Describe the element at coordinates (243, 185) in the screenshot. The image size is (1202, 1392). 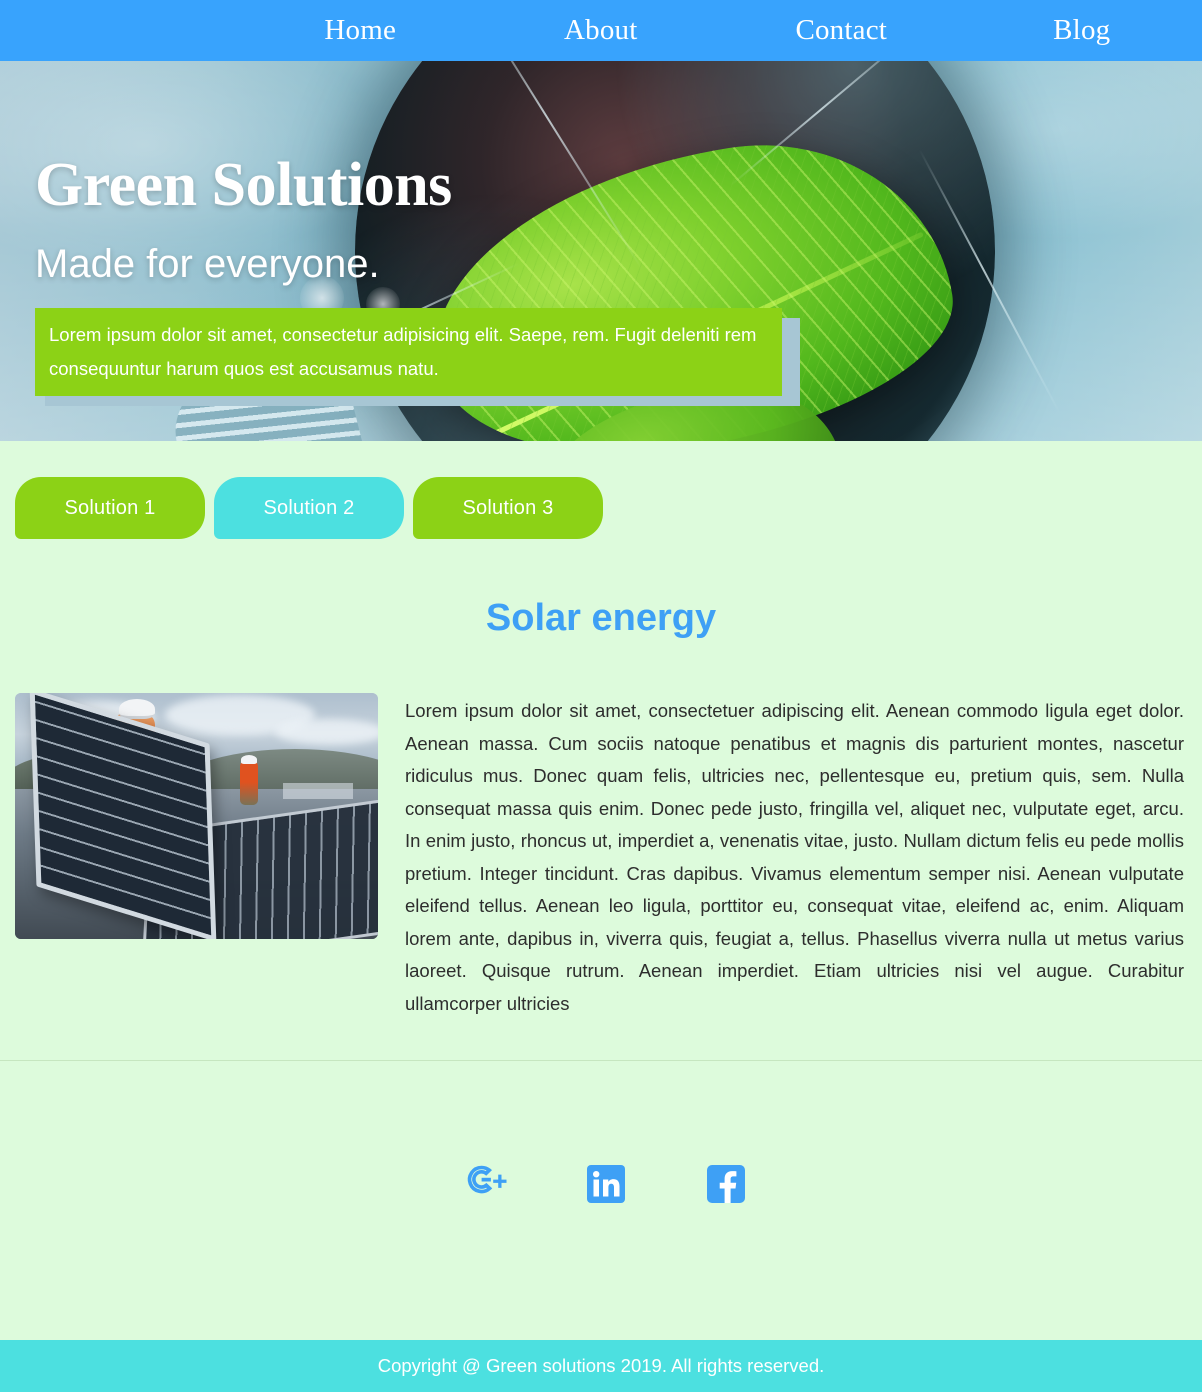
I see `hero-title: Green Solutions` at that location.